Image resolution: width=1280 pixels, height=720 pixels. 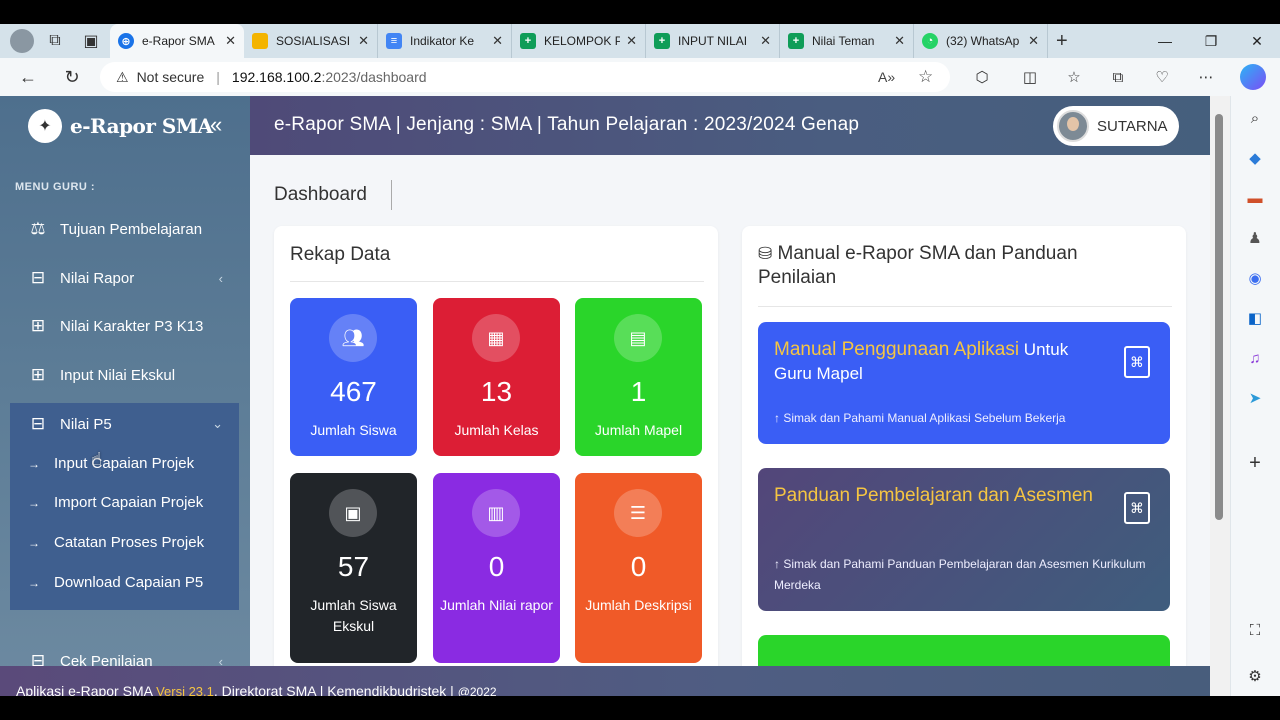 I want to click on collapse-sidebar-icon: «, so click(x=216, y=125).